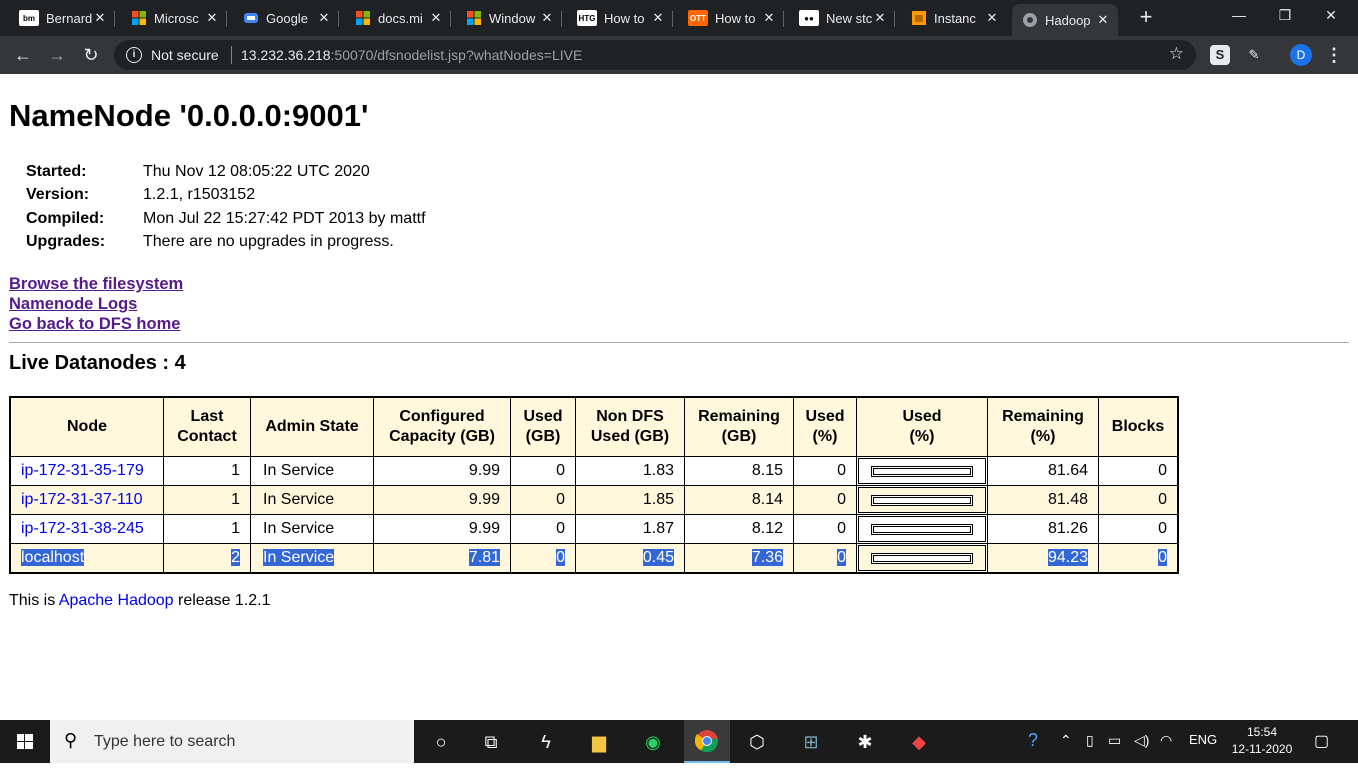 The image size is (1358, 768). Describe the element at coordinates (919, 18) in the screenshot. I see `aws-icon` at that location.